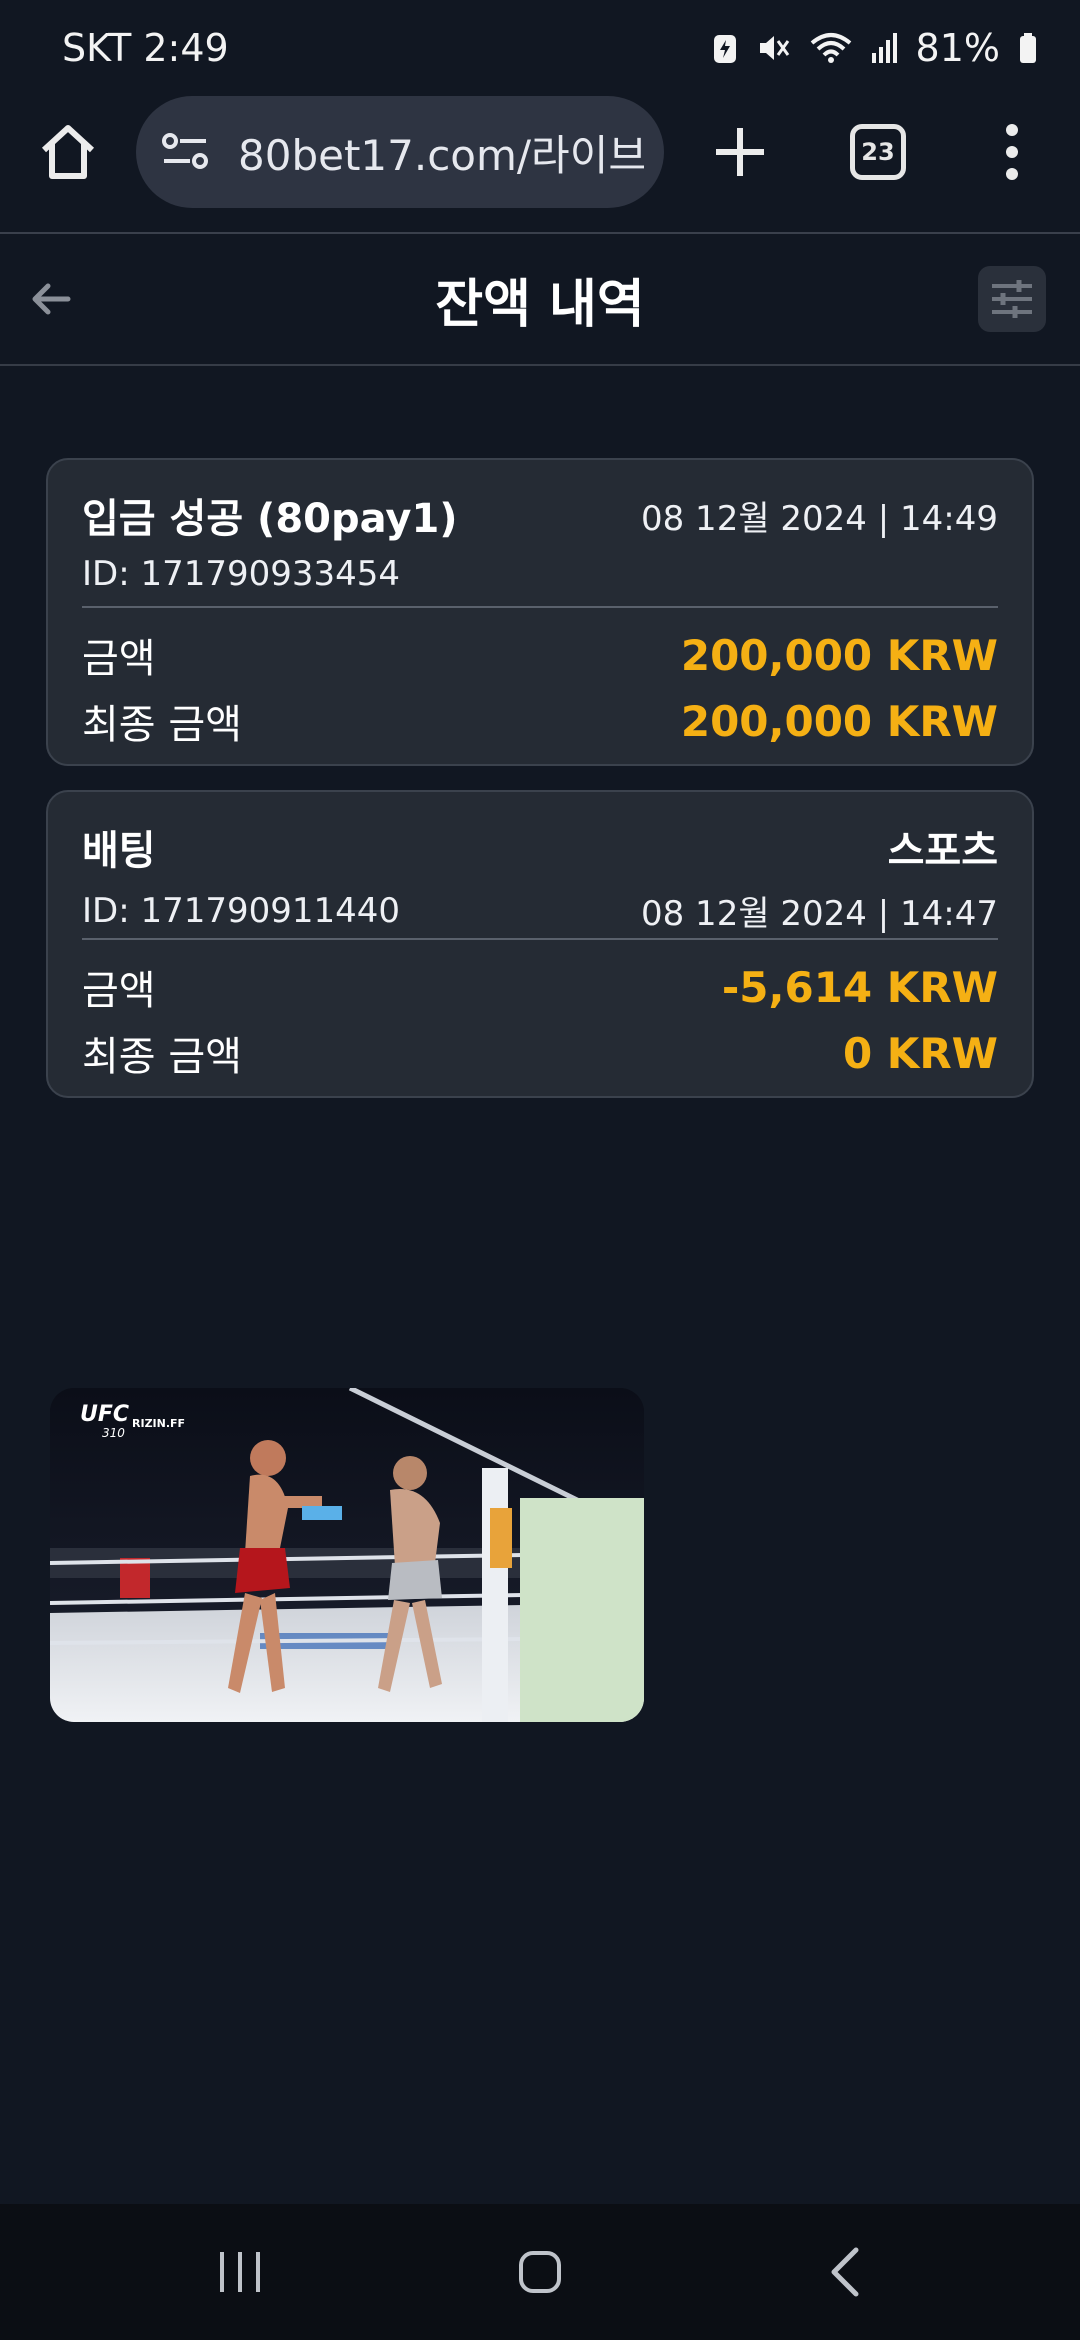 The image size is (1080, 2340). Describe the element at coordinates (819, 518) in the screenshot. I see `transaction-datetime: 08 12월 2024 | 14:49` at that location.